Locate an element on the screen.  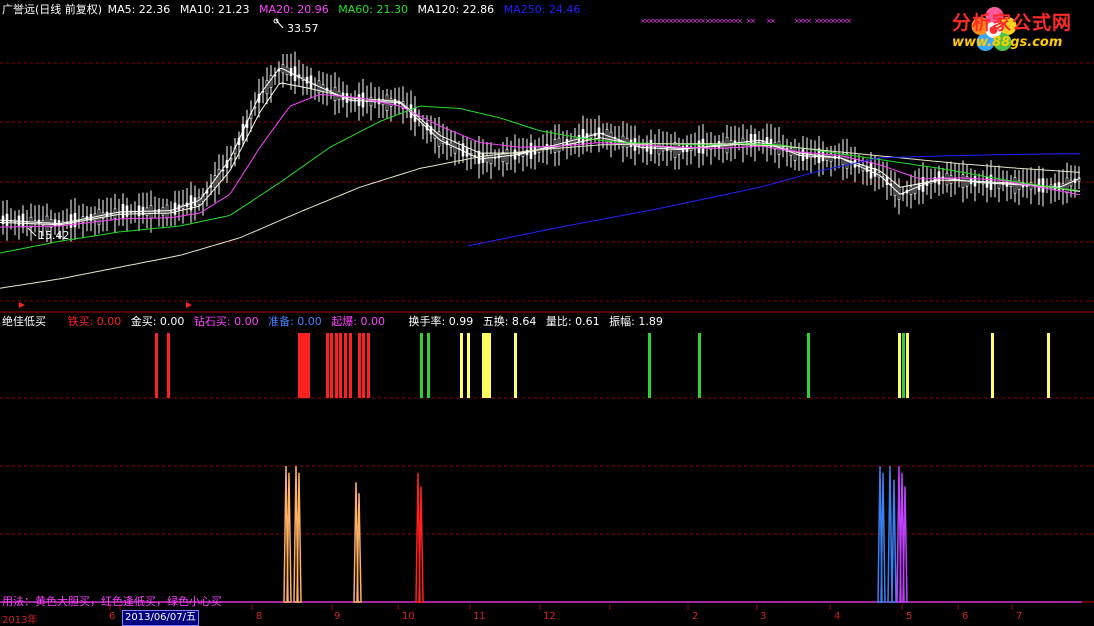
ma60-value: MA60: 21.30 is located at coordinates (373, 9).